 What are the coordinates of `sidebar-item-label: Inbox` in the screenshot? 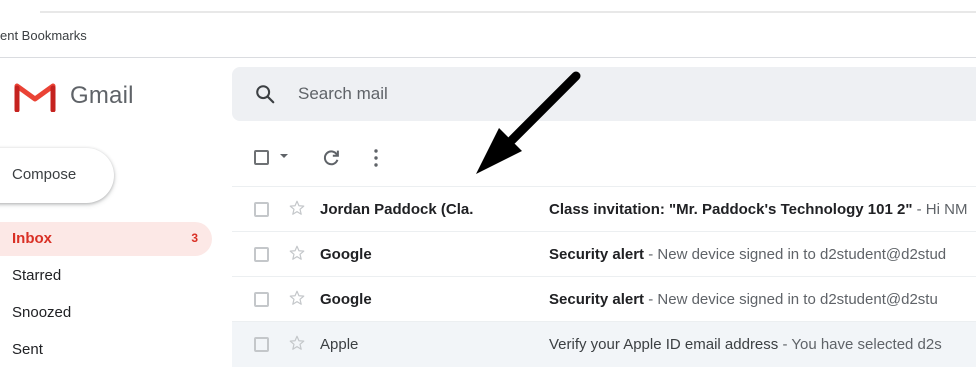 It's located at (32, 238).